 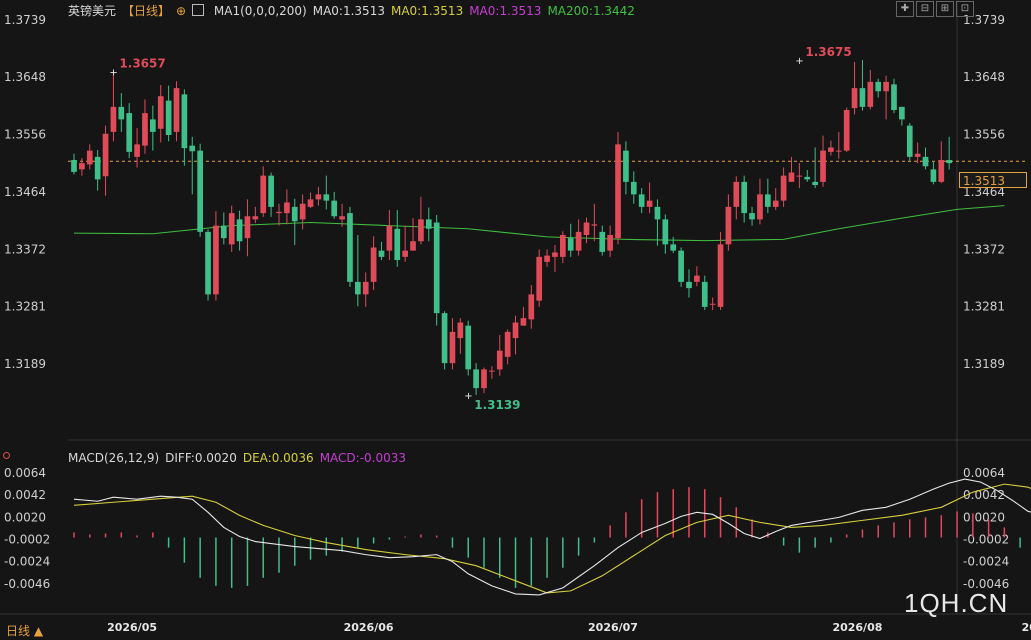 I want to click on price-tick-right: 1.3281, so click(x=984, y=306).